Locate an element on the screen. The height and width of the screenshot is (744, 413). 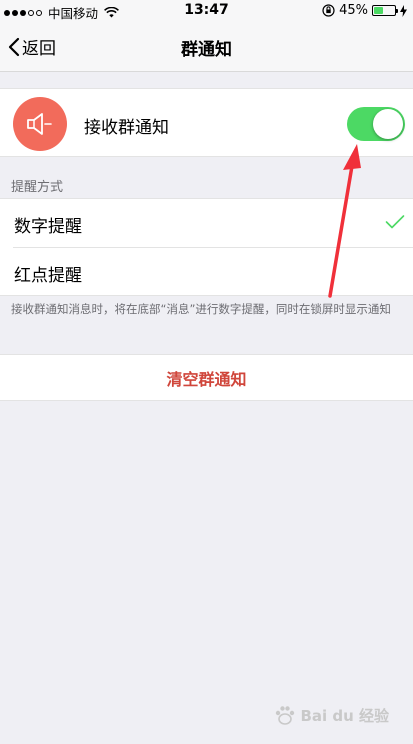
reminder-options-list: 数字提醒 红点提醒 is located at coordinates (206, 247).